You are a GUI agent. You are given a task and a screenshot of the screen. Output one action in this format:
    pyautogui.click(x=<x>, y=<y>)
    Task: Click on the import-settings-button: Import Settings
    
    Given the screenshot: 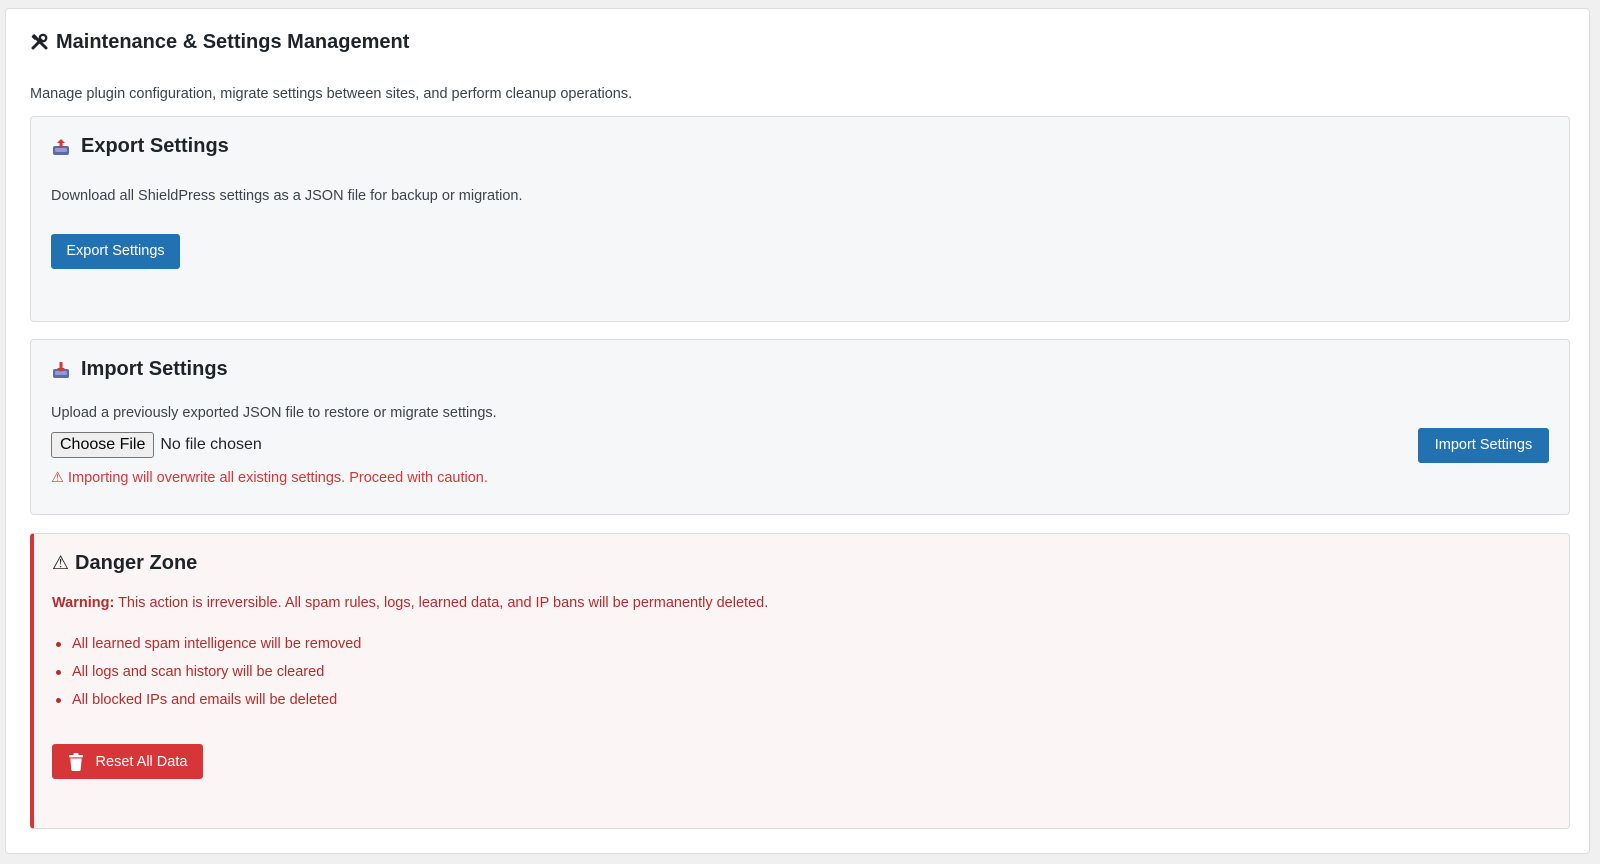 What is the action you would take?
    pyautogui.click(x=1483, y=445)
    